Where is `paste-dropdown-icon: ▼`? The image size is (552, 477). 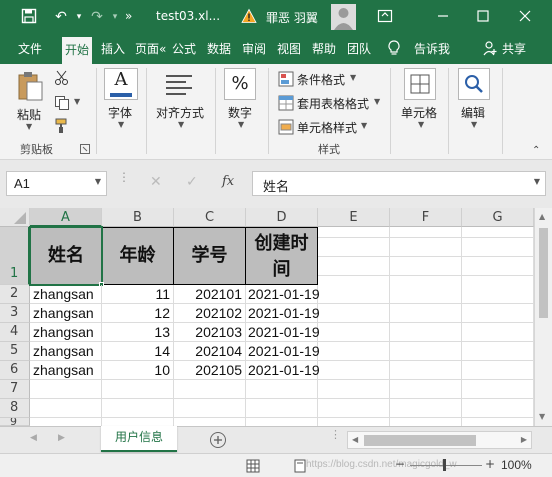 paste-dropdown-icon: ▼ is located at coordinates (29, 126).